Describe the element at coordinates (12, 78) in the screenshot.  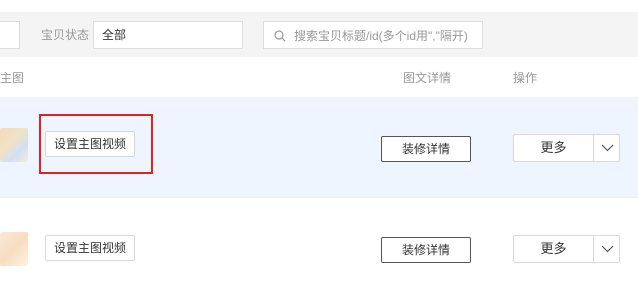
I see `column-header-main-image: 主图` at that location.